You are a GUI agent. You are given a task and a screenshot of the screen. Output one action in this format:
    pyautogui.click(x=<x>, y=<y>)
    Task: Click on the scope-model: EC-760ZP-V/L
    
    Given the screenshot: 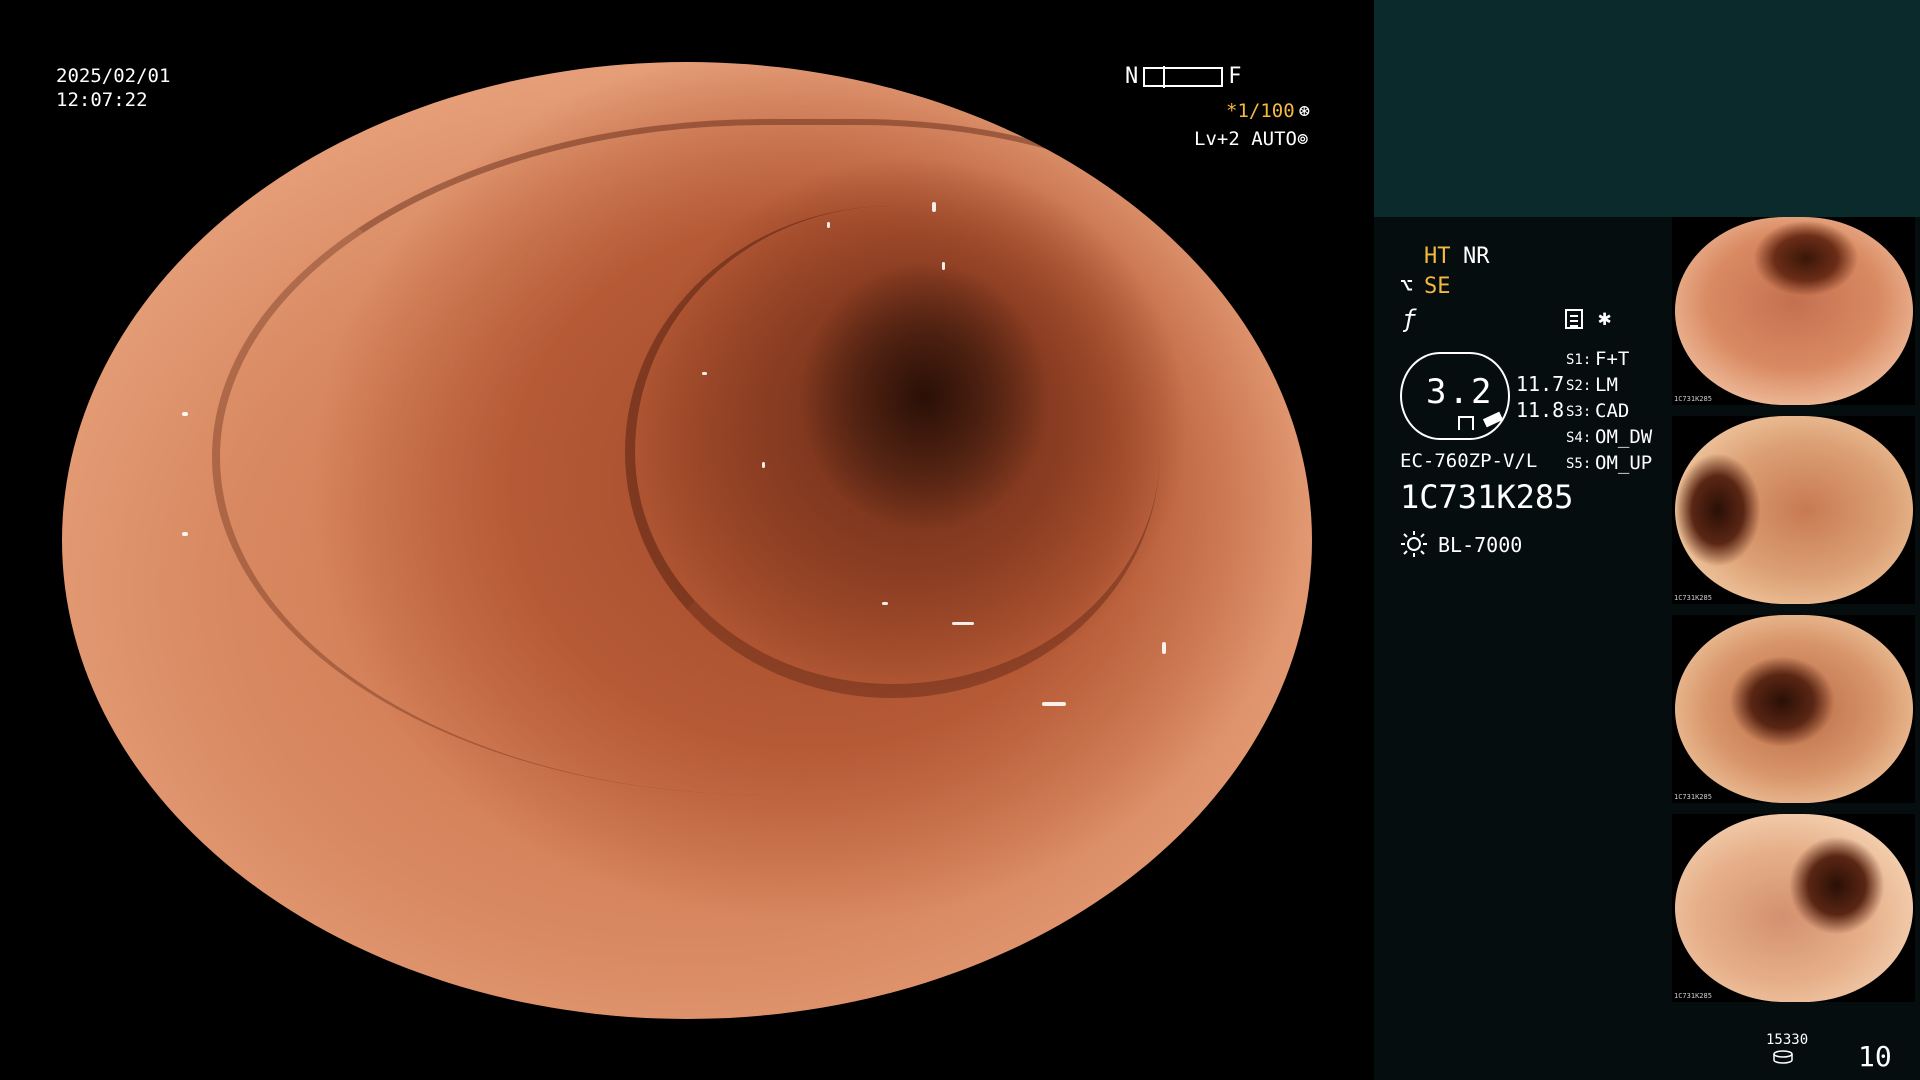 What is the action you would take?
    pyautogui.click(x=1469, y=461)
    